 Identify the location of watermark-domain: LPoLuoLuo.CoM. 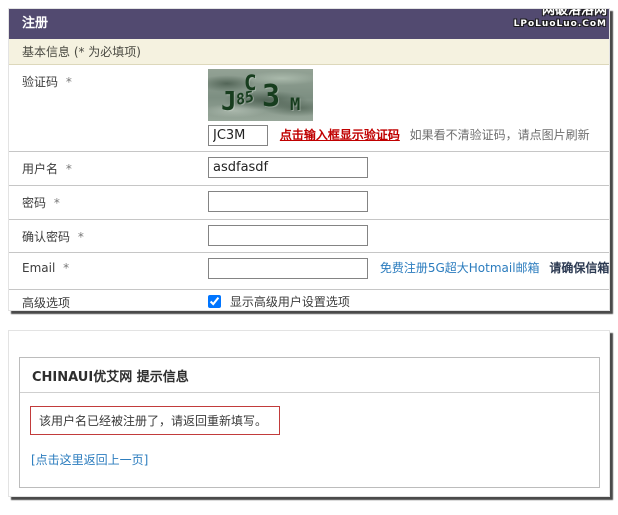
(560, 24).